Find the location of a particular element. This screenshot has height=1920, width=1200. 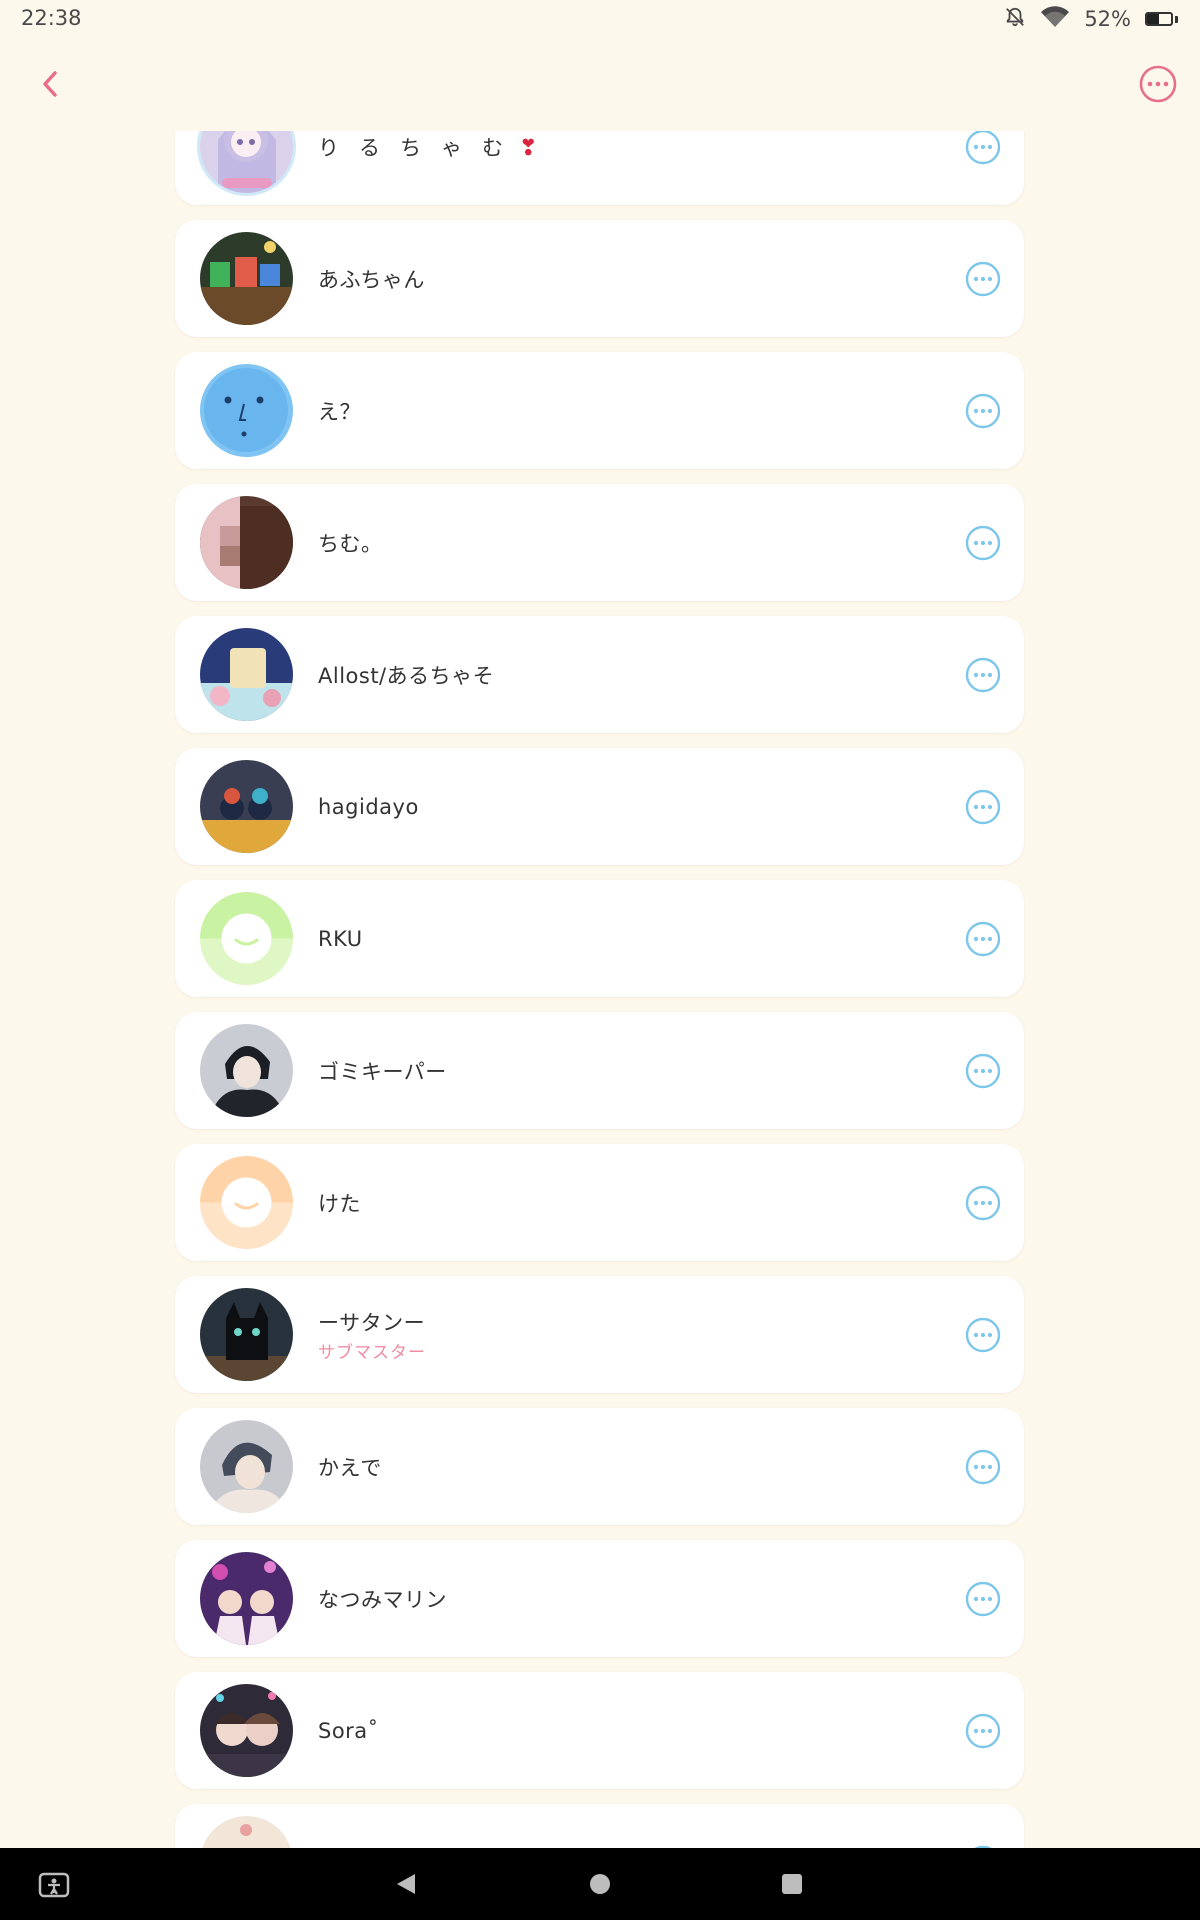

member-info: Sora˚ is located at coordinates (348, 1730).